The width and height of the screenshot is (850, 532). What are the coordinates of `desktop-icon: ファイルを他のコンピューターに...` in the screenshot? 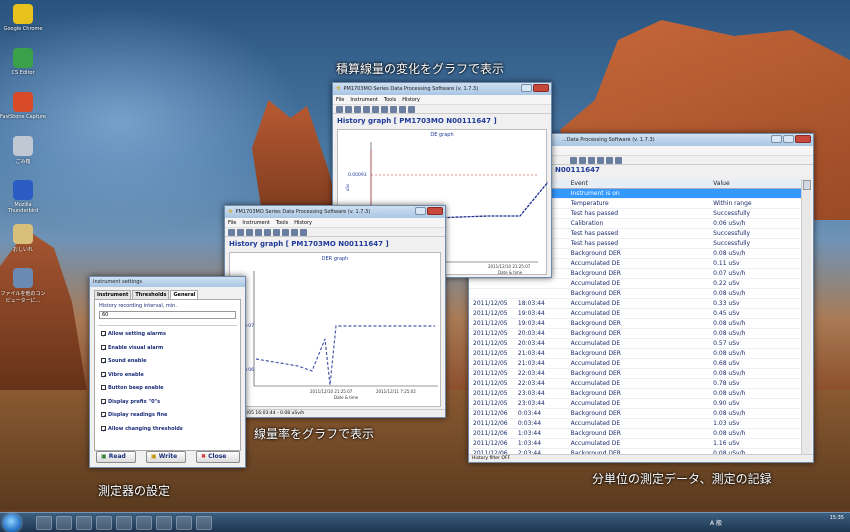 It's located at (23, 286).